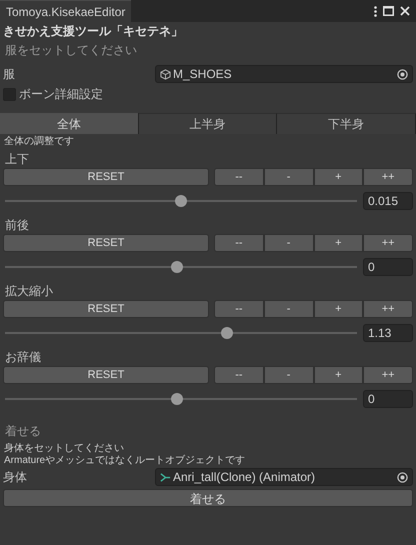 The image size is (416, 545). What do you see at coordinates (405, 11) in the screenshot?
I see `close-icon` at bounding box center [405, 11].